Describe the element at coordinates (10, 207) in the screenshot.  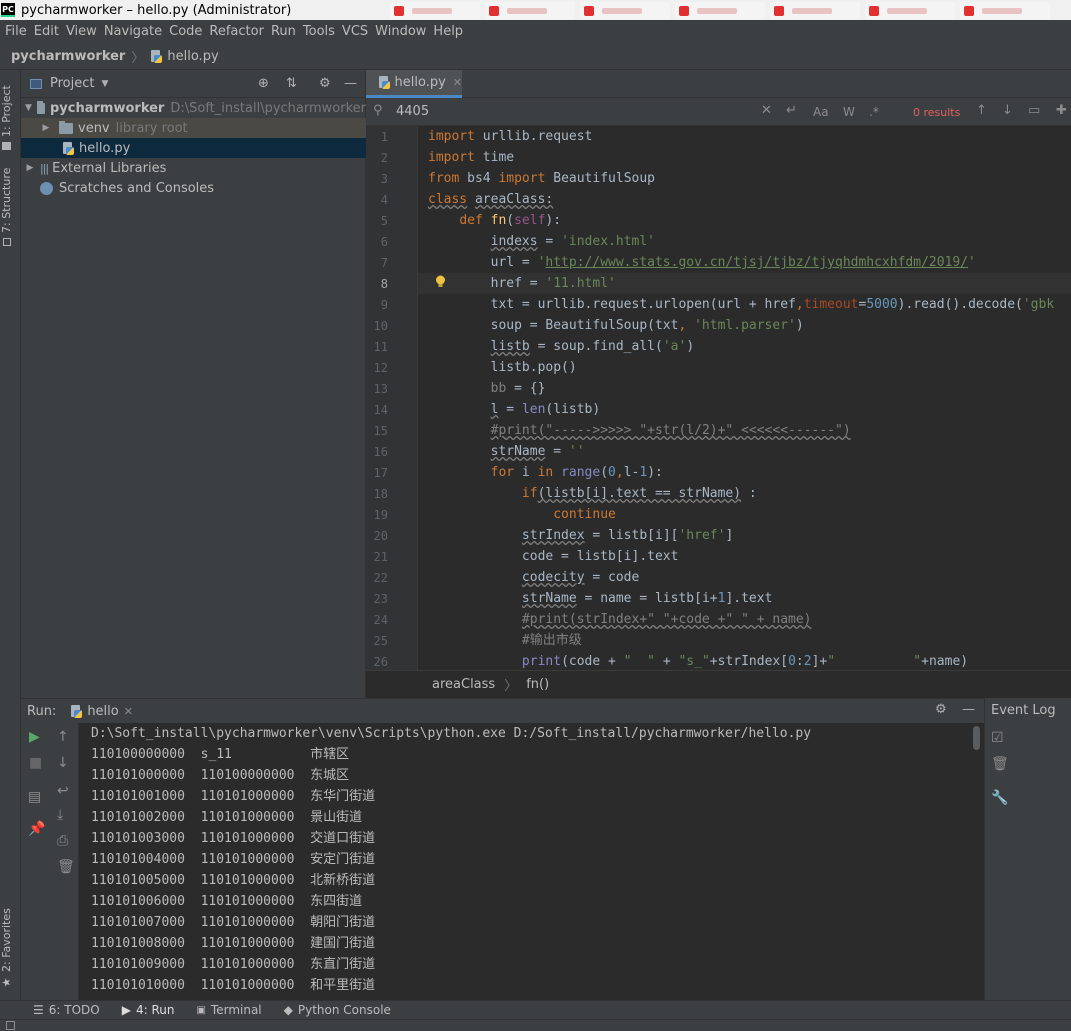
I see `tab-structure: 7: Structure` at that location.